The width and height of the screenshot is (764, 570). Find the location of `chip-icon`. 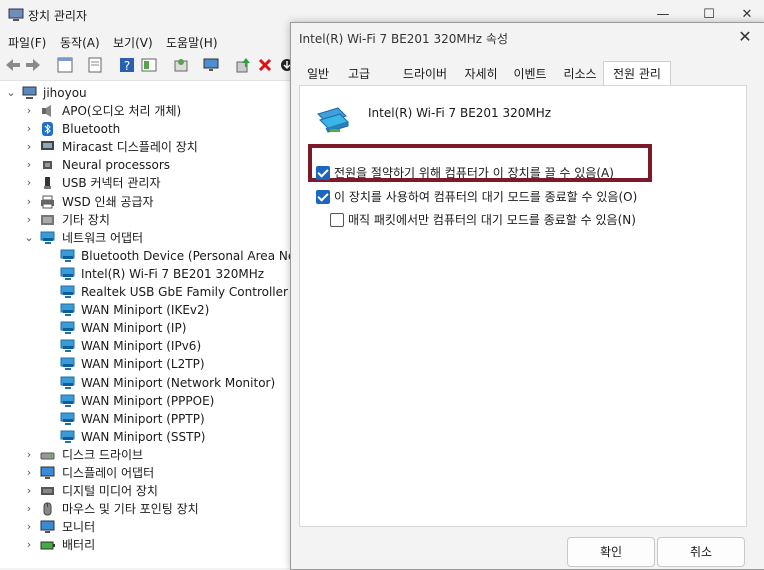

chip-icon is located at coordinates (47, 165).